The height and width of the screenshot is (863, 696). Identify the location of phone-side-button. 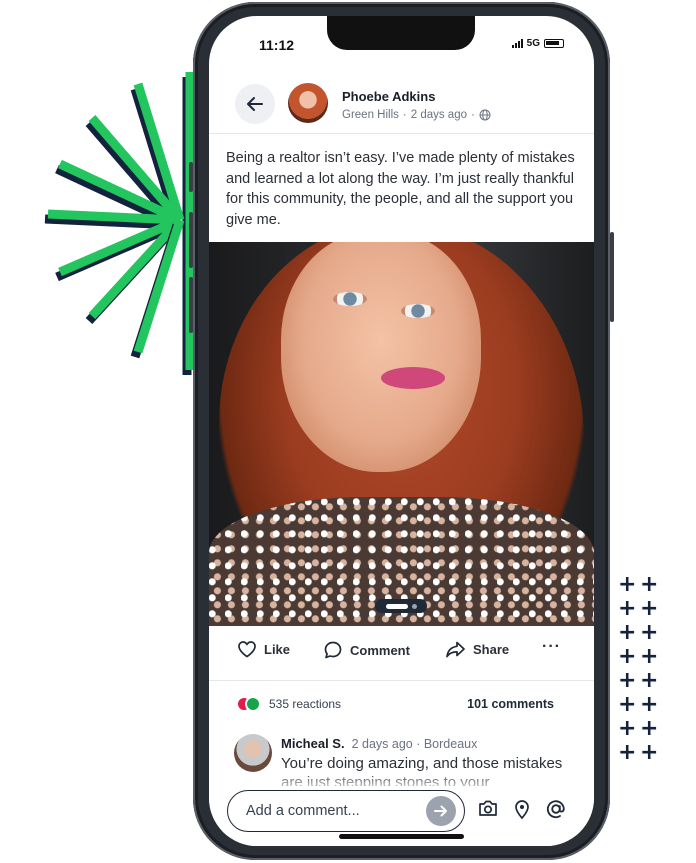
(191, 177).